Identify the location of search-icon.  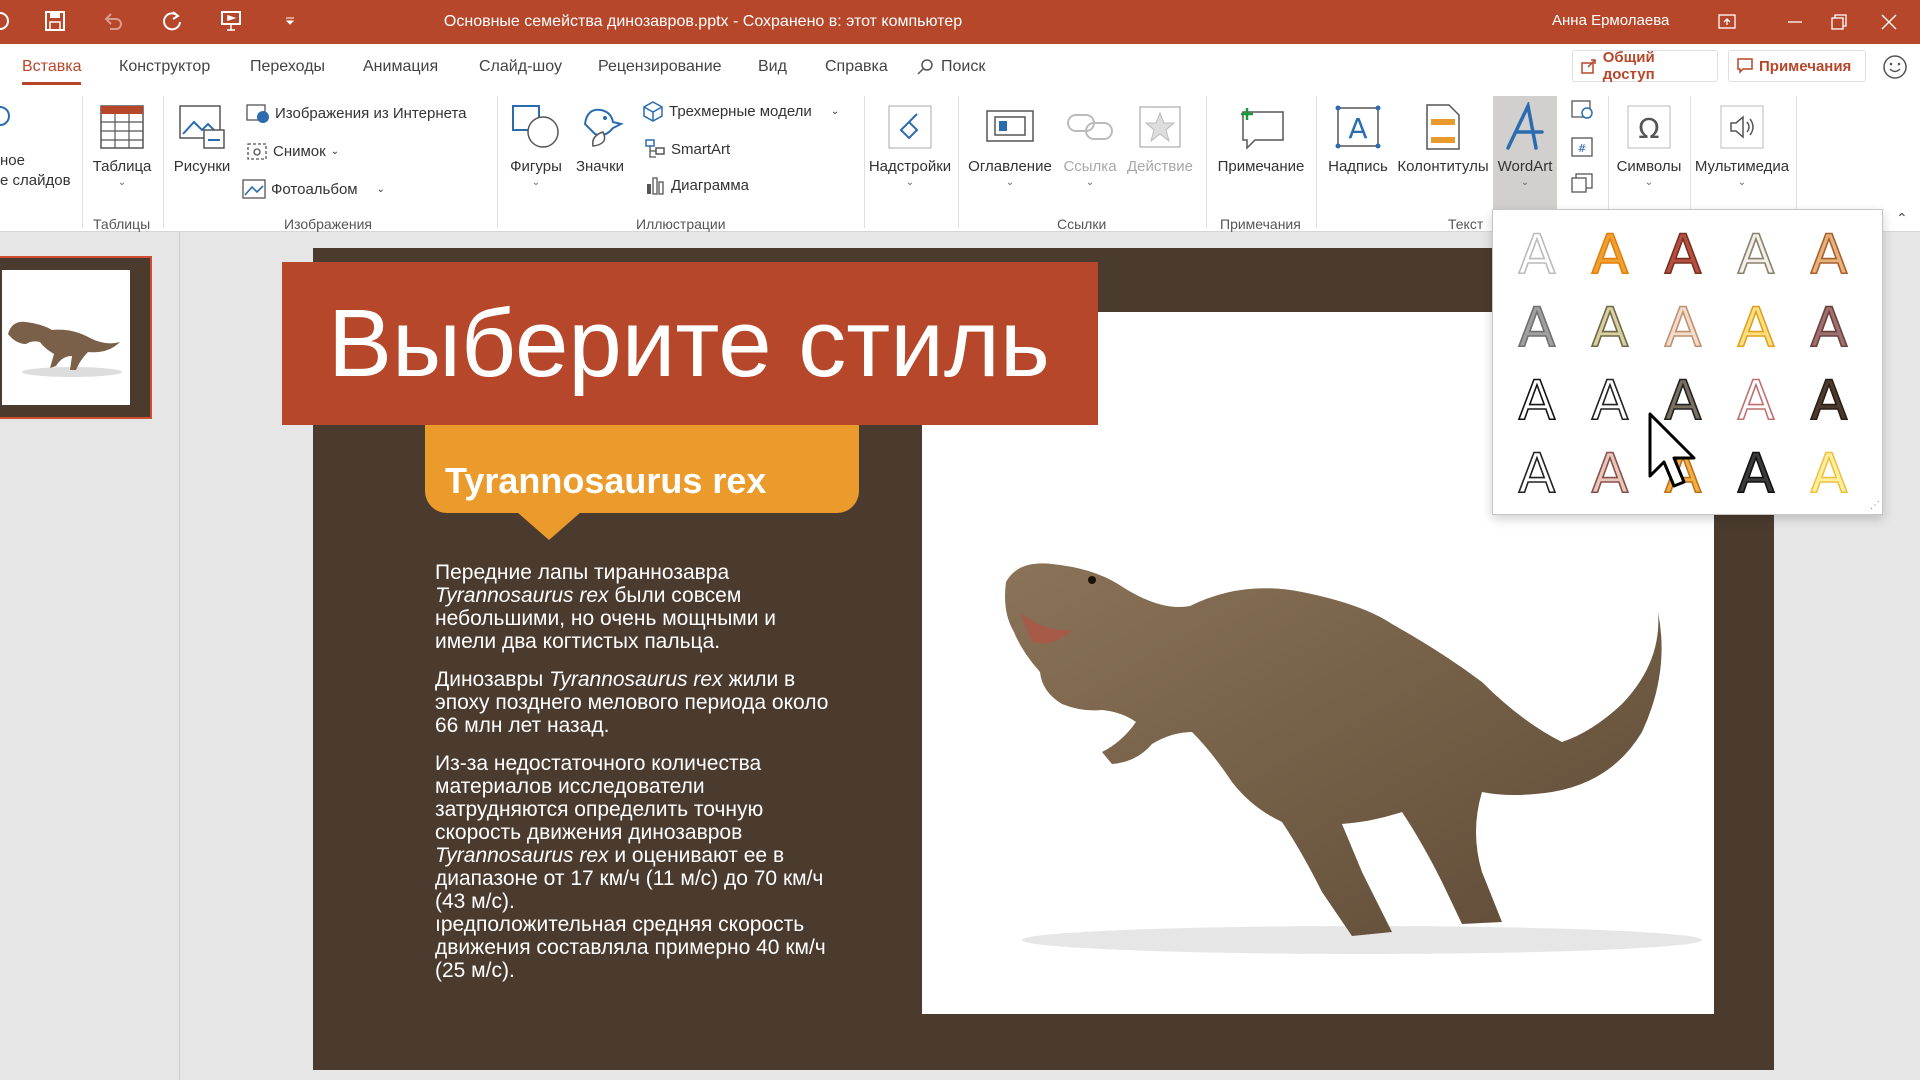
(925, 67).